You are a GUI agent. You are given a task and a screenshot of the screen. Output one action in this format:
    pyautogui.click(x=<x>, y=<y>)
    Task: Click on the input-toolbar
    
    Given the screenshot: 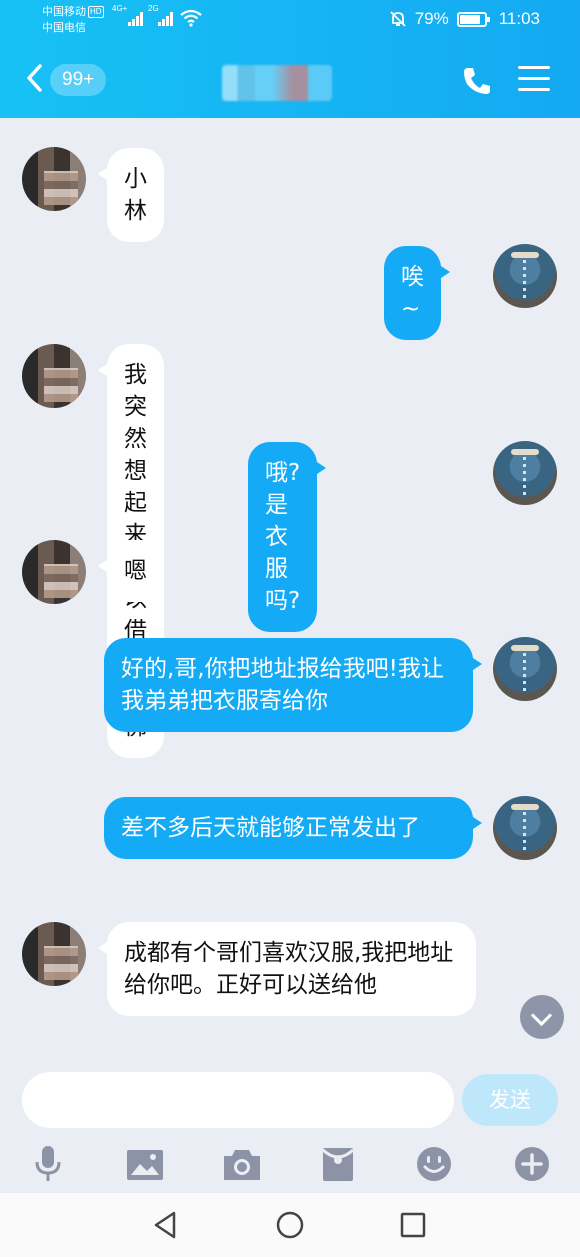 What is the action you would take?
    pyautogui.click(x=290, y=1166)
    